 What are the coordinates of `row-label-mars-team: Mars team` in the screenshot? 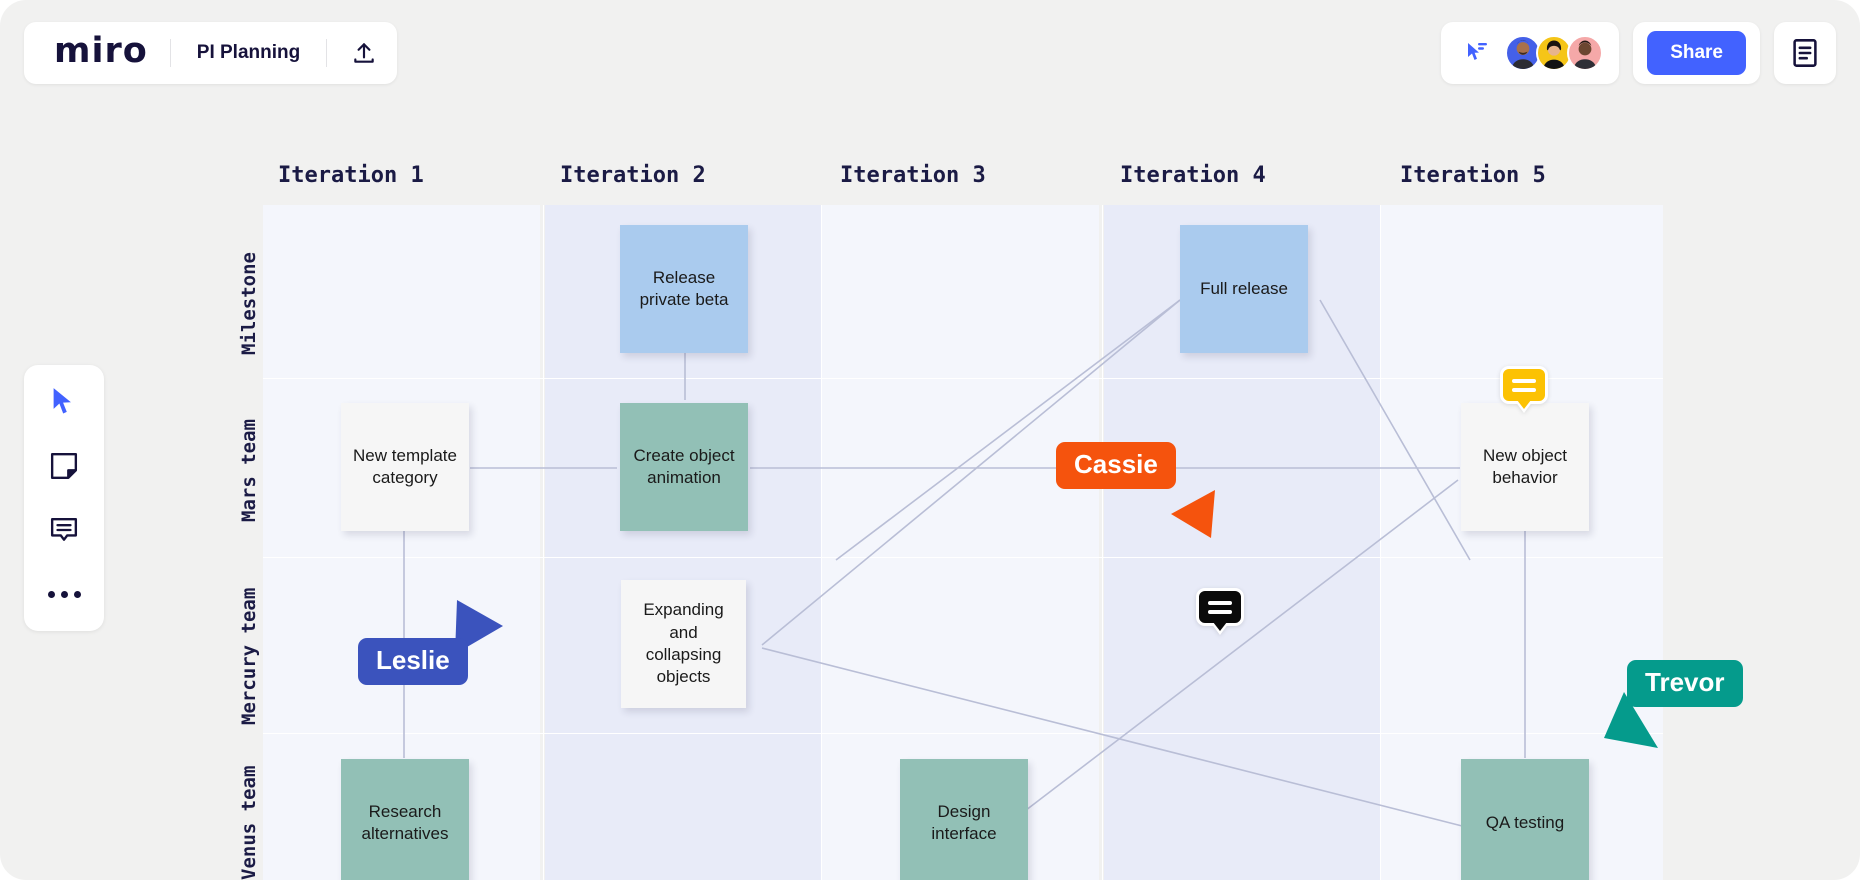 It's located at (249, 470).